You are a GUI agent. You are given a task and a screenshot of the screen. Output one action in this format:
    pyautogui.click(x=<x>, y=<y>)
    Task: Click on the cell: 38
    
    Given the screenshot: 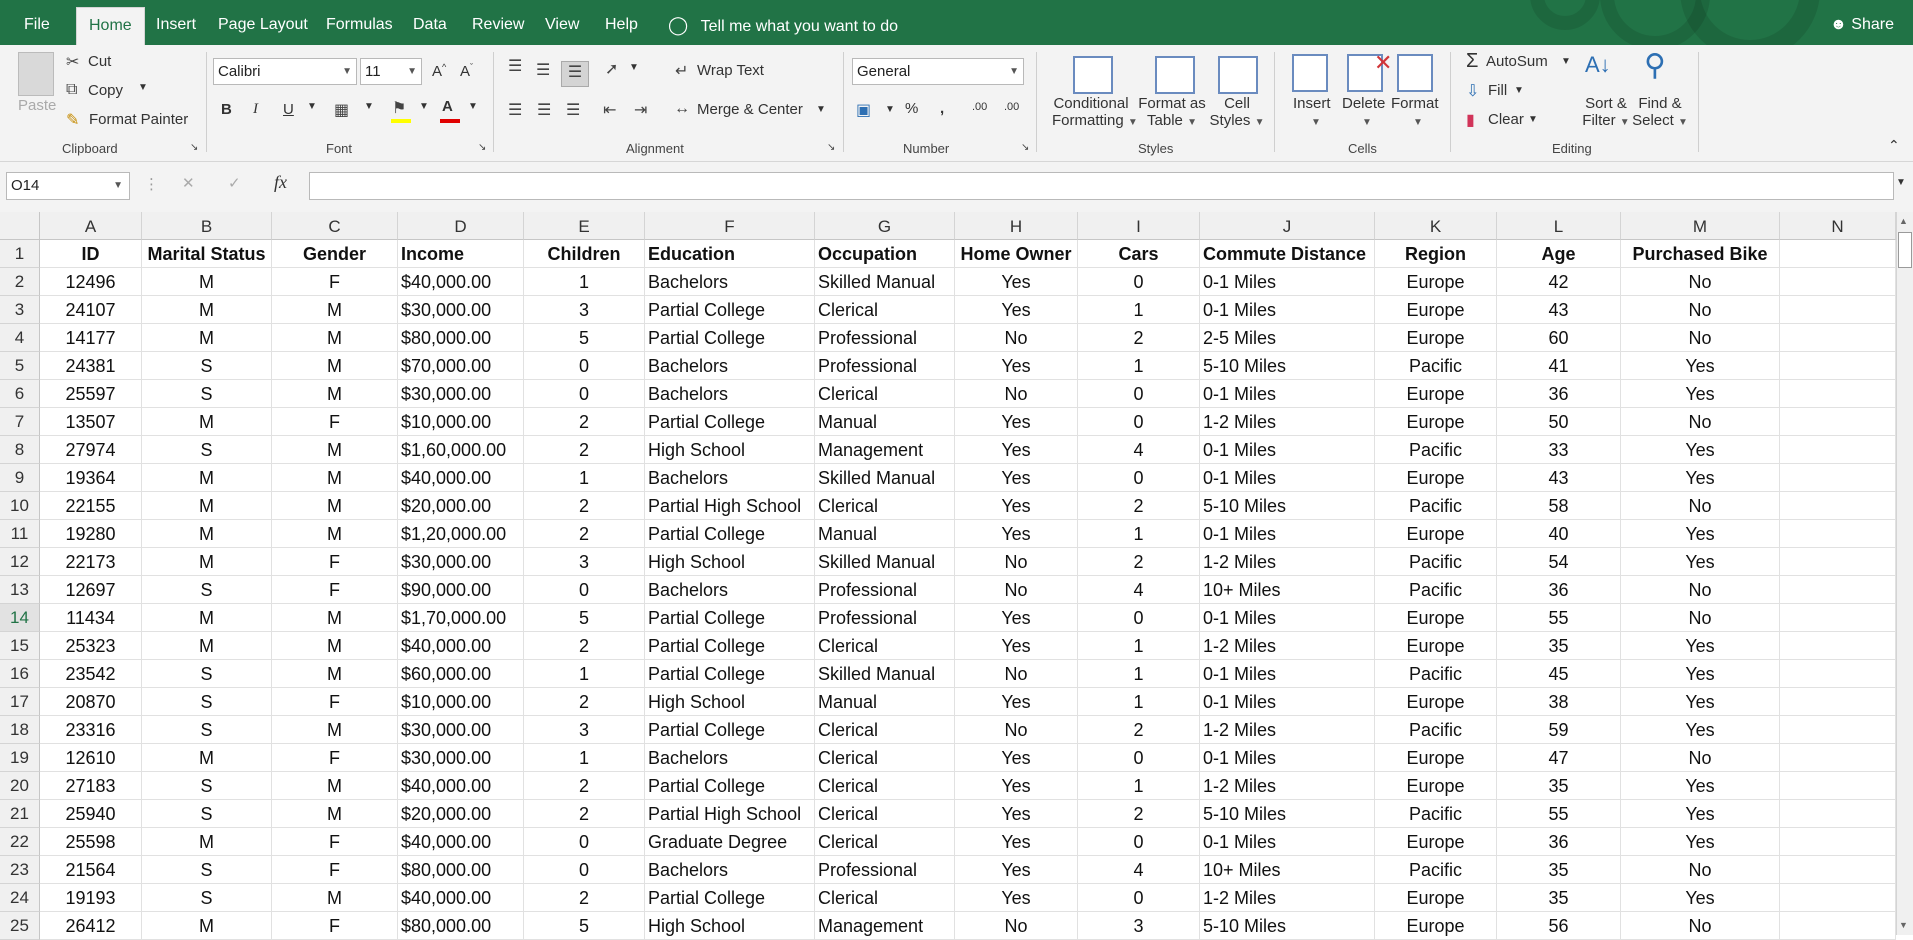 What is the action you would take?
    pyautogui.click(x=1559, y=702)
    